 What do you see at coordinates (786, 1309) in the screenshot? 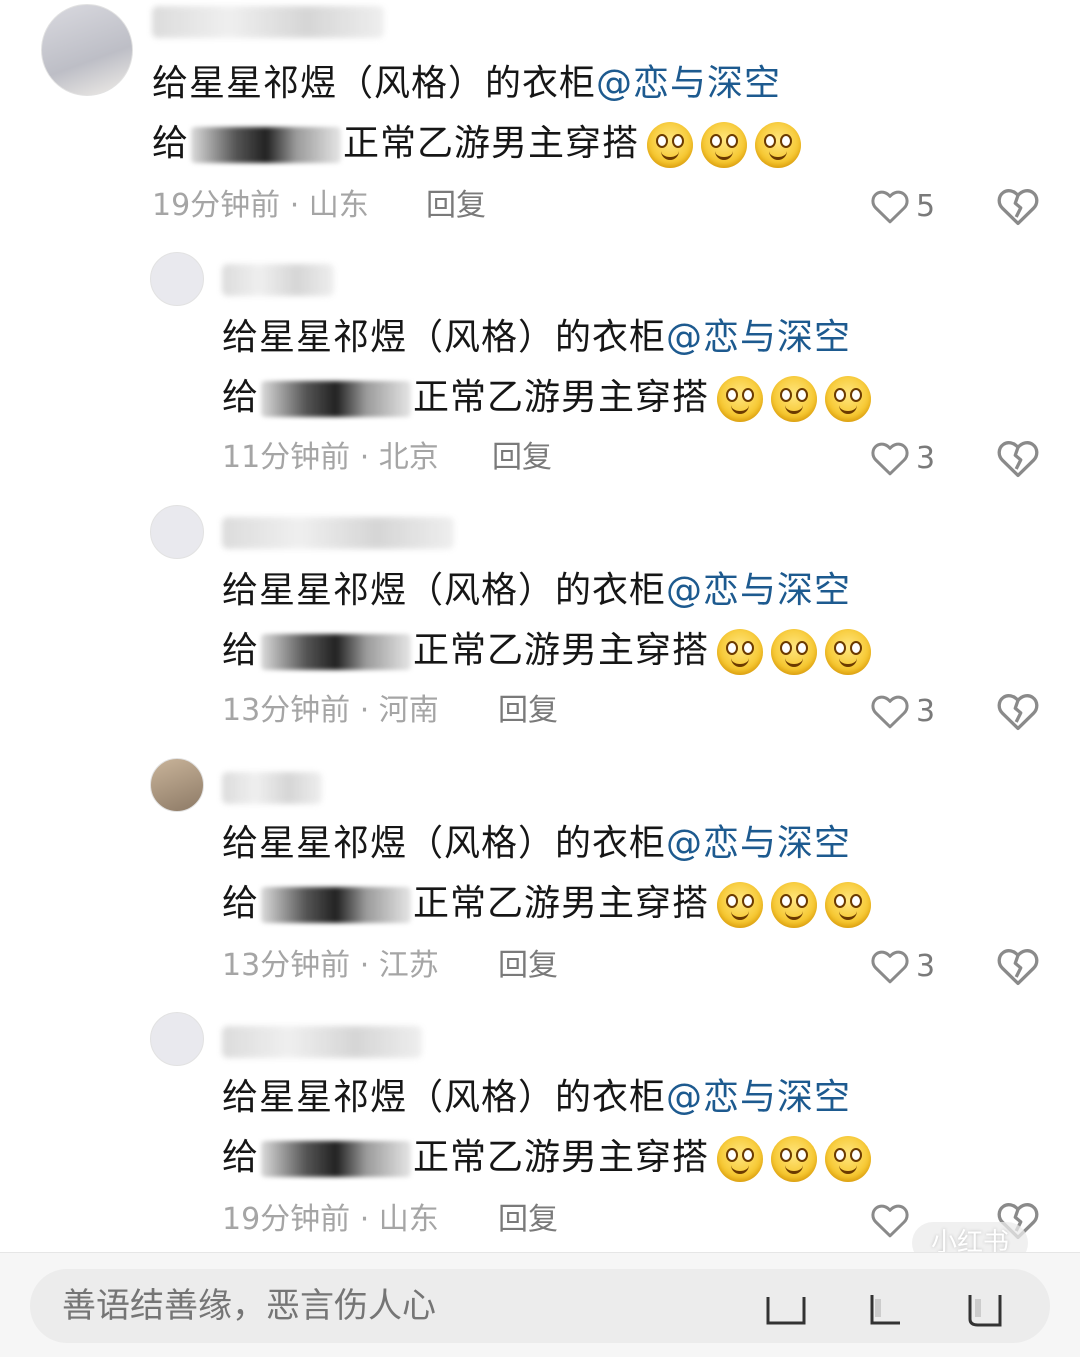
I see `edit-icon` at bounding box center [786, 1309].